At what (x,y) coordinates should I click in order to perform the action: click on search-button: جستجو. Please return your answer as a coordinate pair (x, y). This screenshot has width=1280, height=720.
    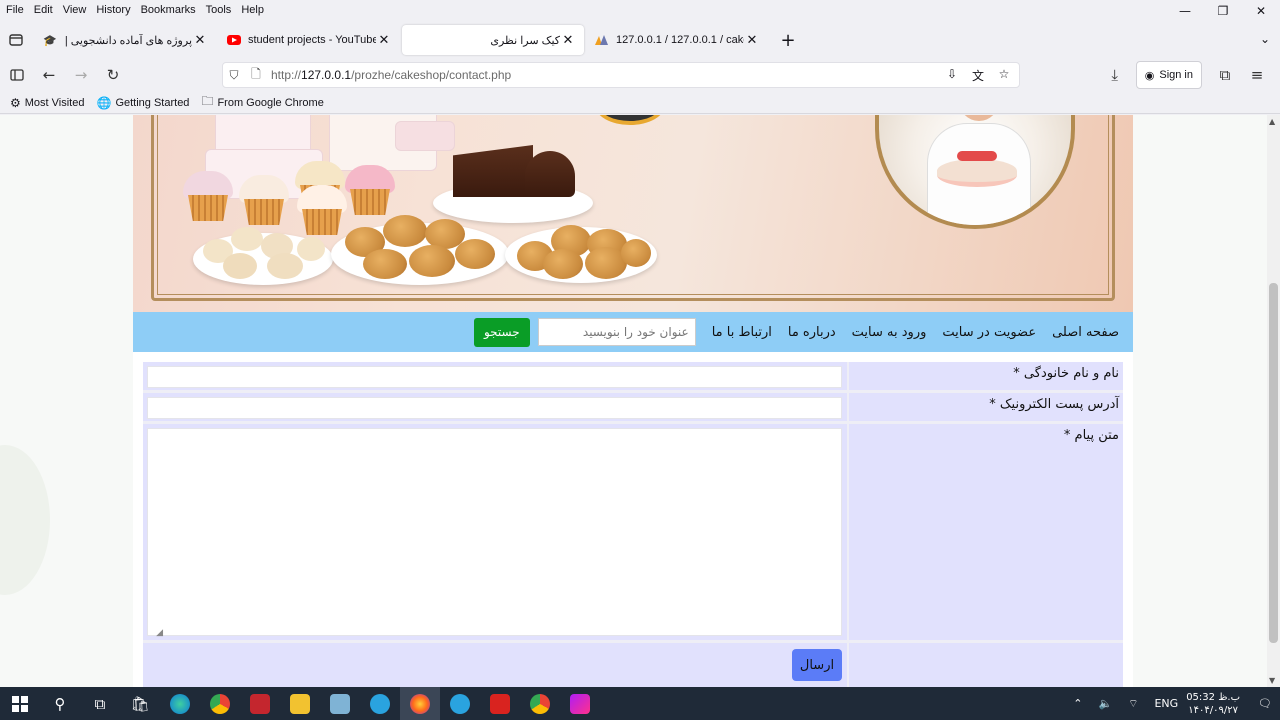
    Looking at the image, I should click on (501, 332).